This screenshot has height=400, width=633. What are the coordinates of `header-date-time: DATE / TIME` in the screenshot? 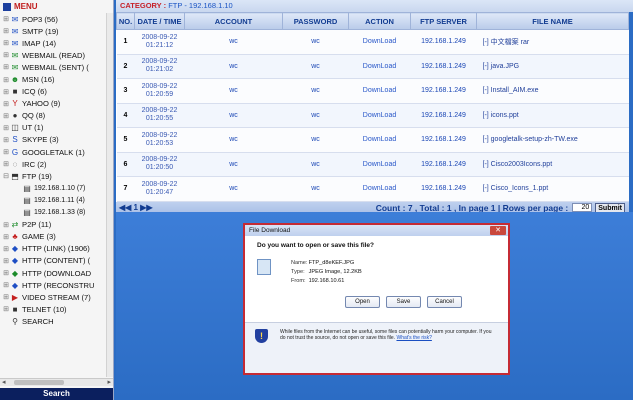 It's located at (159, 21).